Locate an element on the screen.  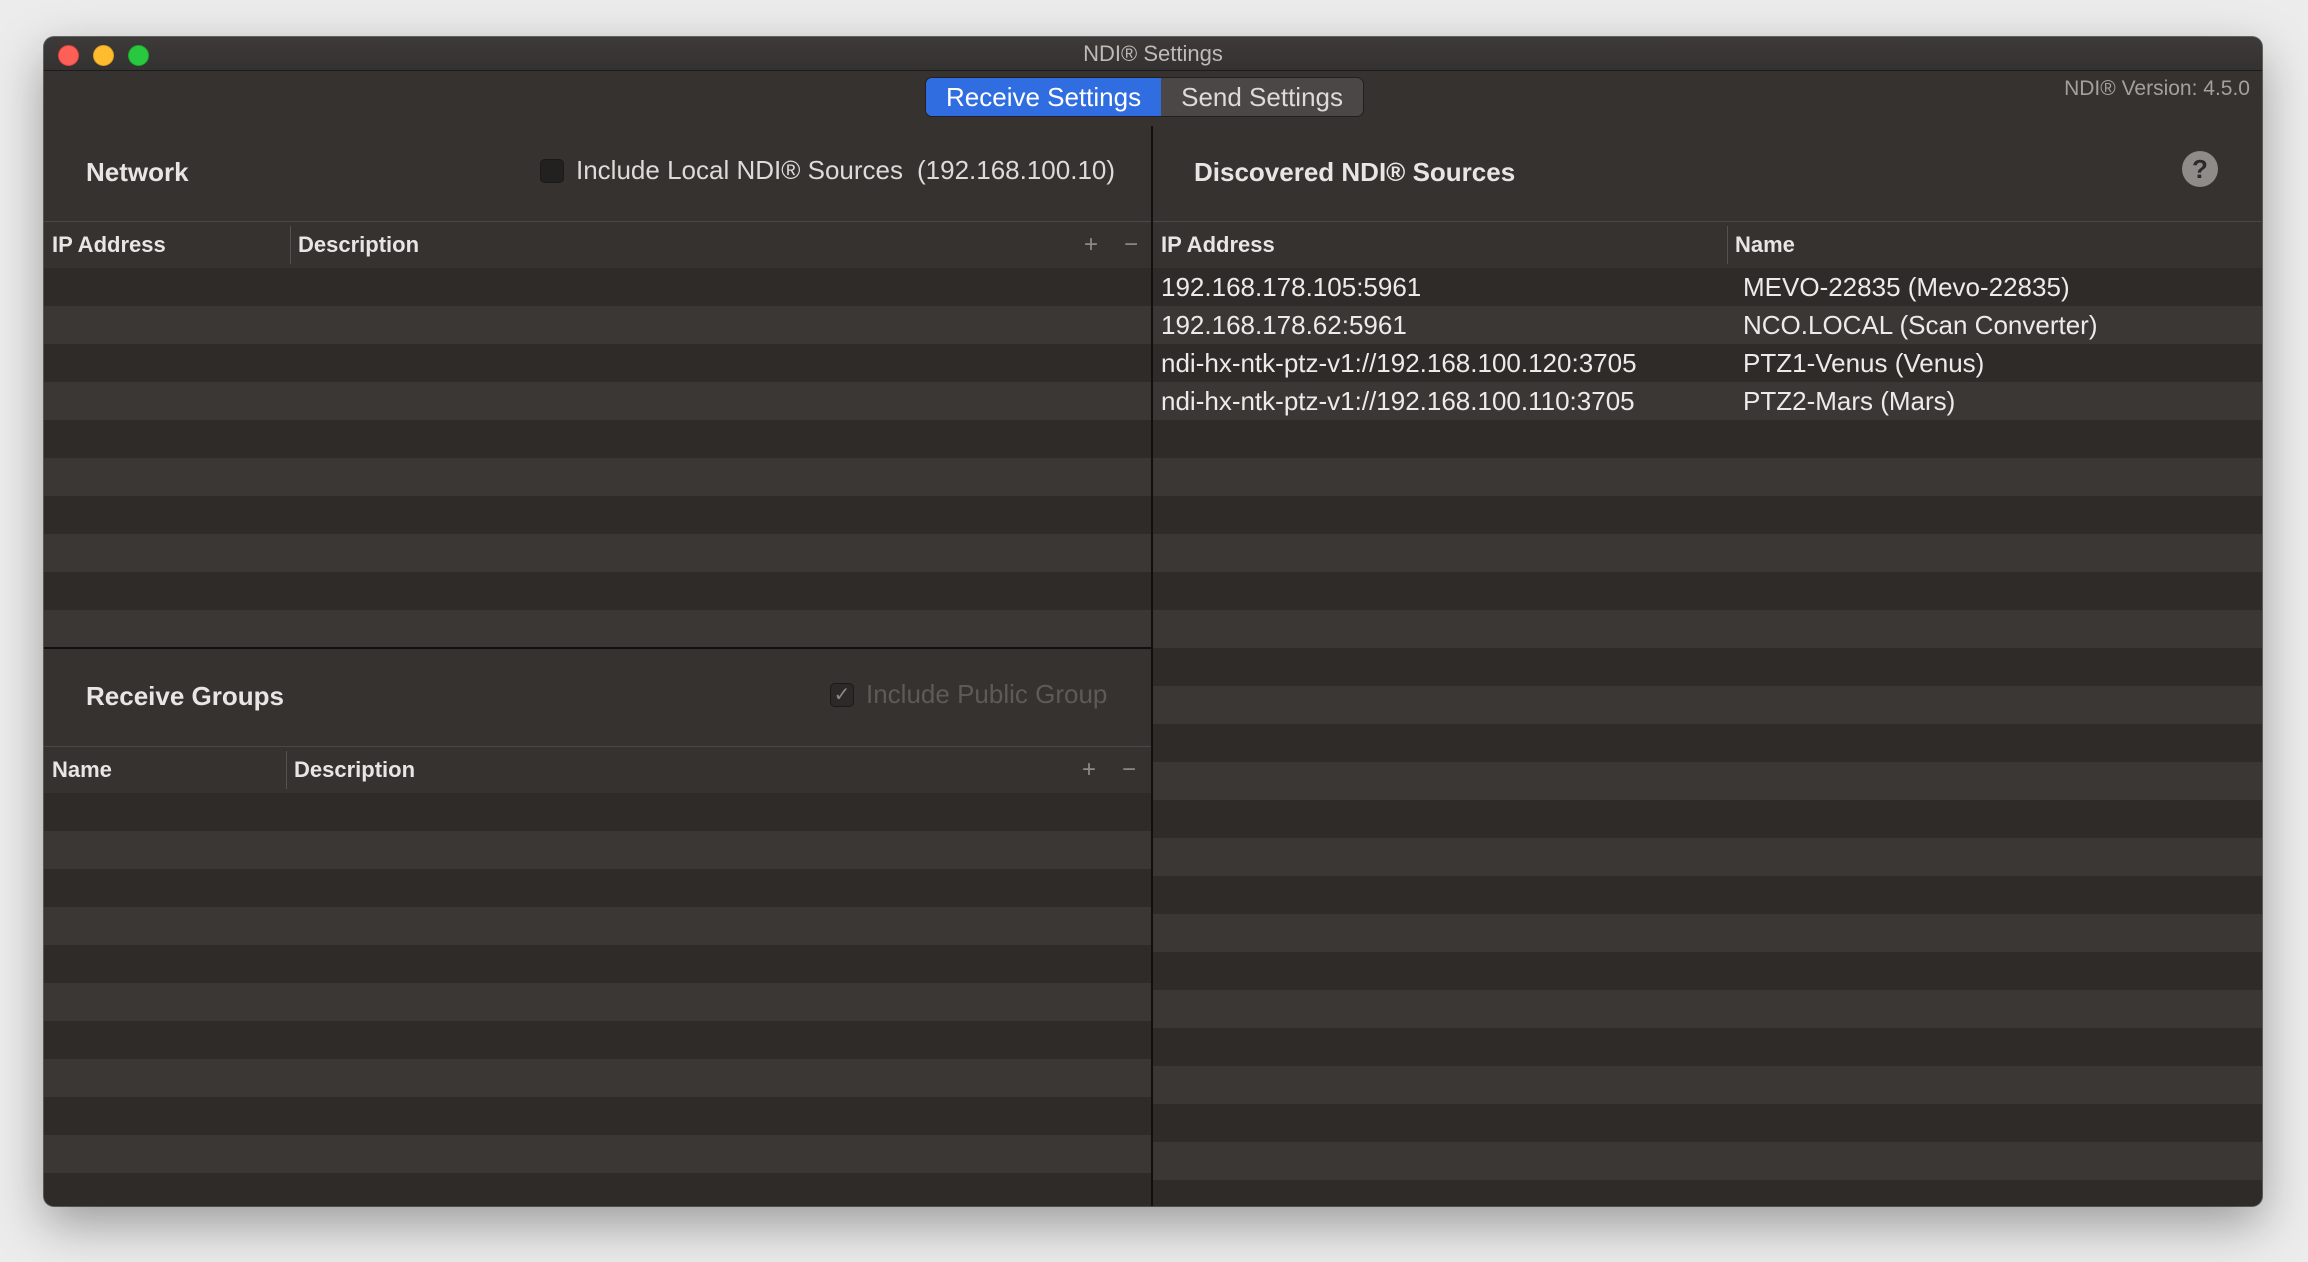
add-network-button: + is located at coordinates (1091, 245).